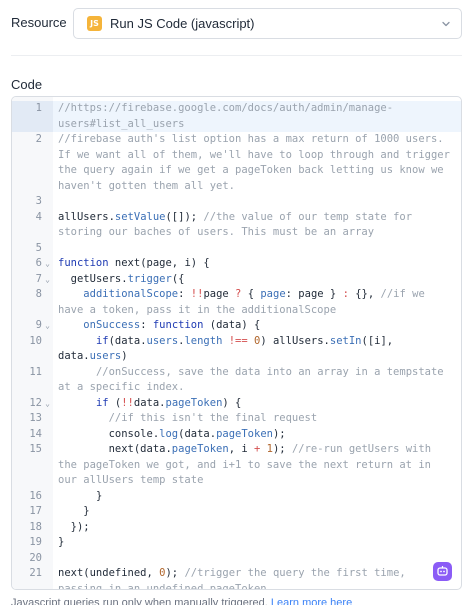  I want to click on code-text: function next(page, i) {, so click(254, 264).